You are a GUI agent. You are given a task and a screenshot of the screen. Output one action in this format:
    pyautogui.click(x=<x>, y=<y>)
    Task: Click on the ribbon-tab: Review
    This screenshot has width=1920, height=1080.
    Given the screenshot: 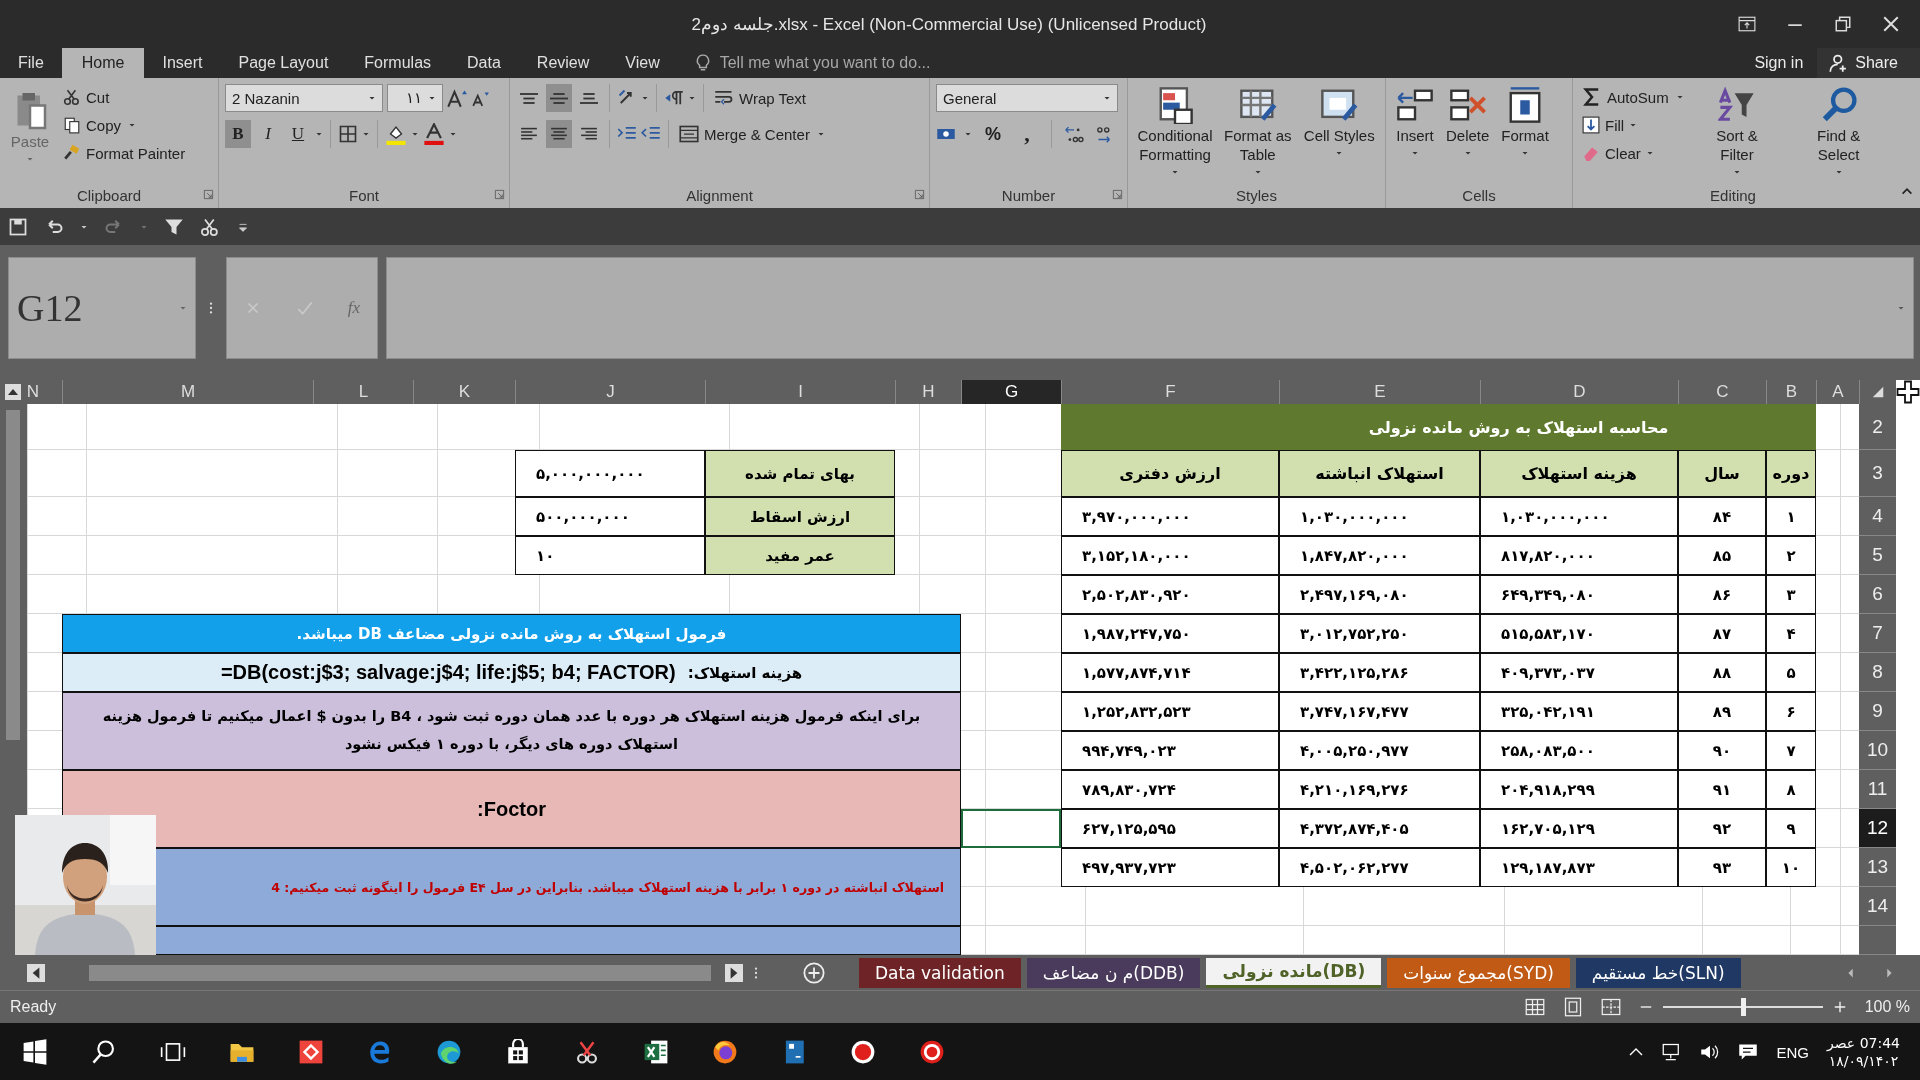 What is the action you would take?
    pyautogui.click(x=563, y=63)
    